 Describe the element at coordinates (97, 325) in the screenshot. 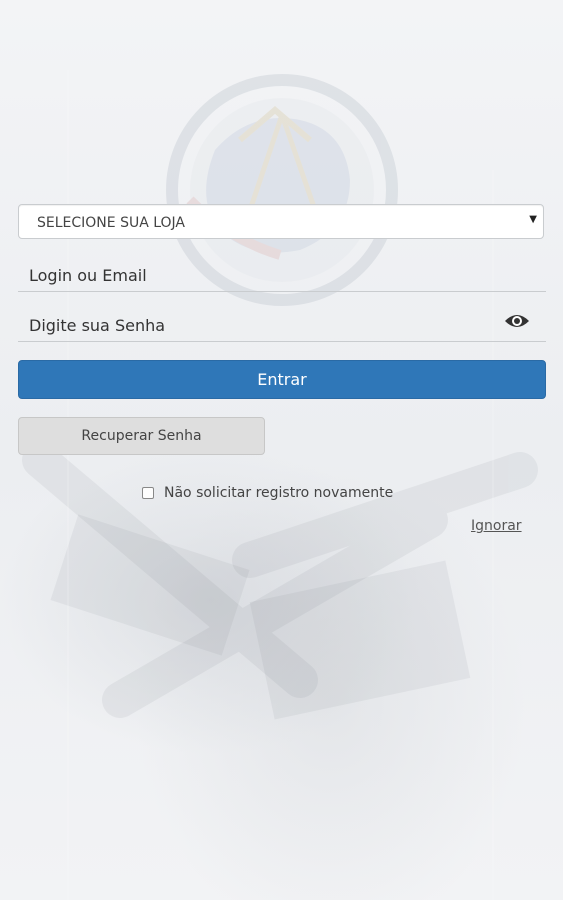

I see `password-placeholder: Digite sua Senha` at that location.